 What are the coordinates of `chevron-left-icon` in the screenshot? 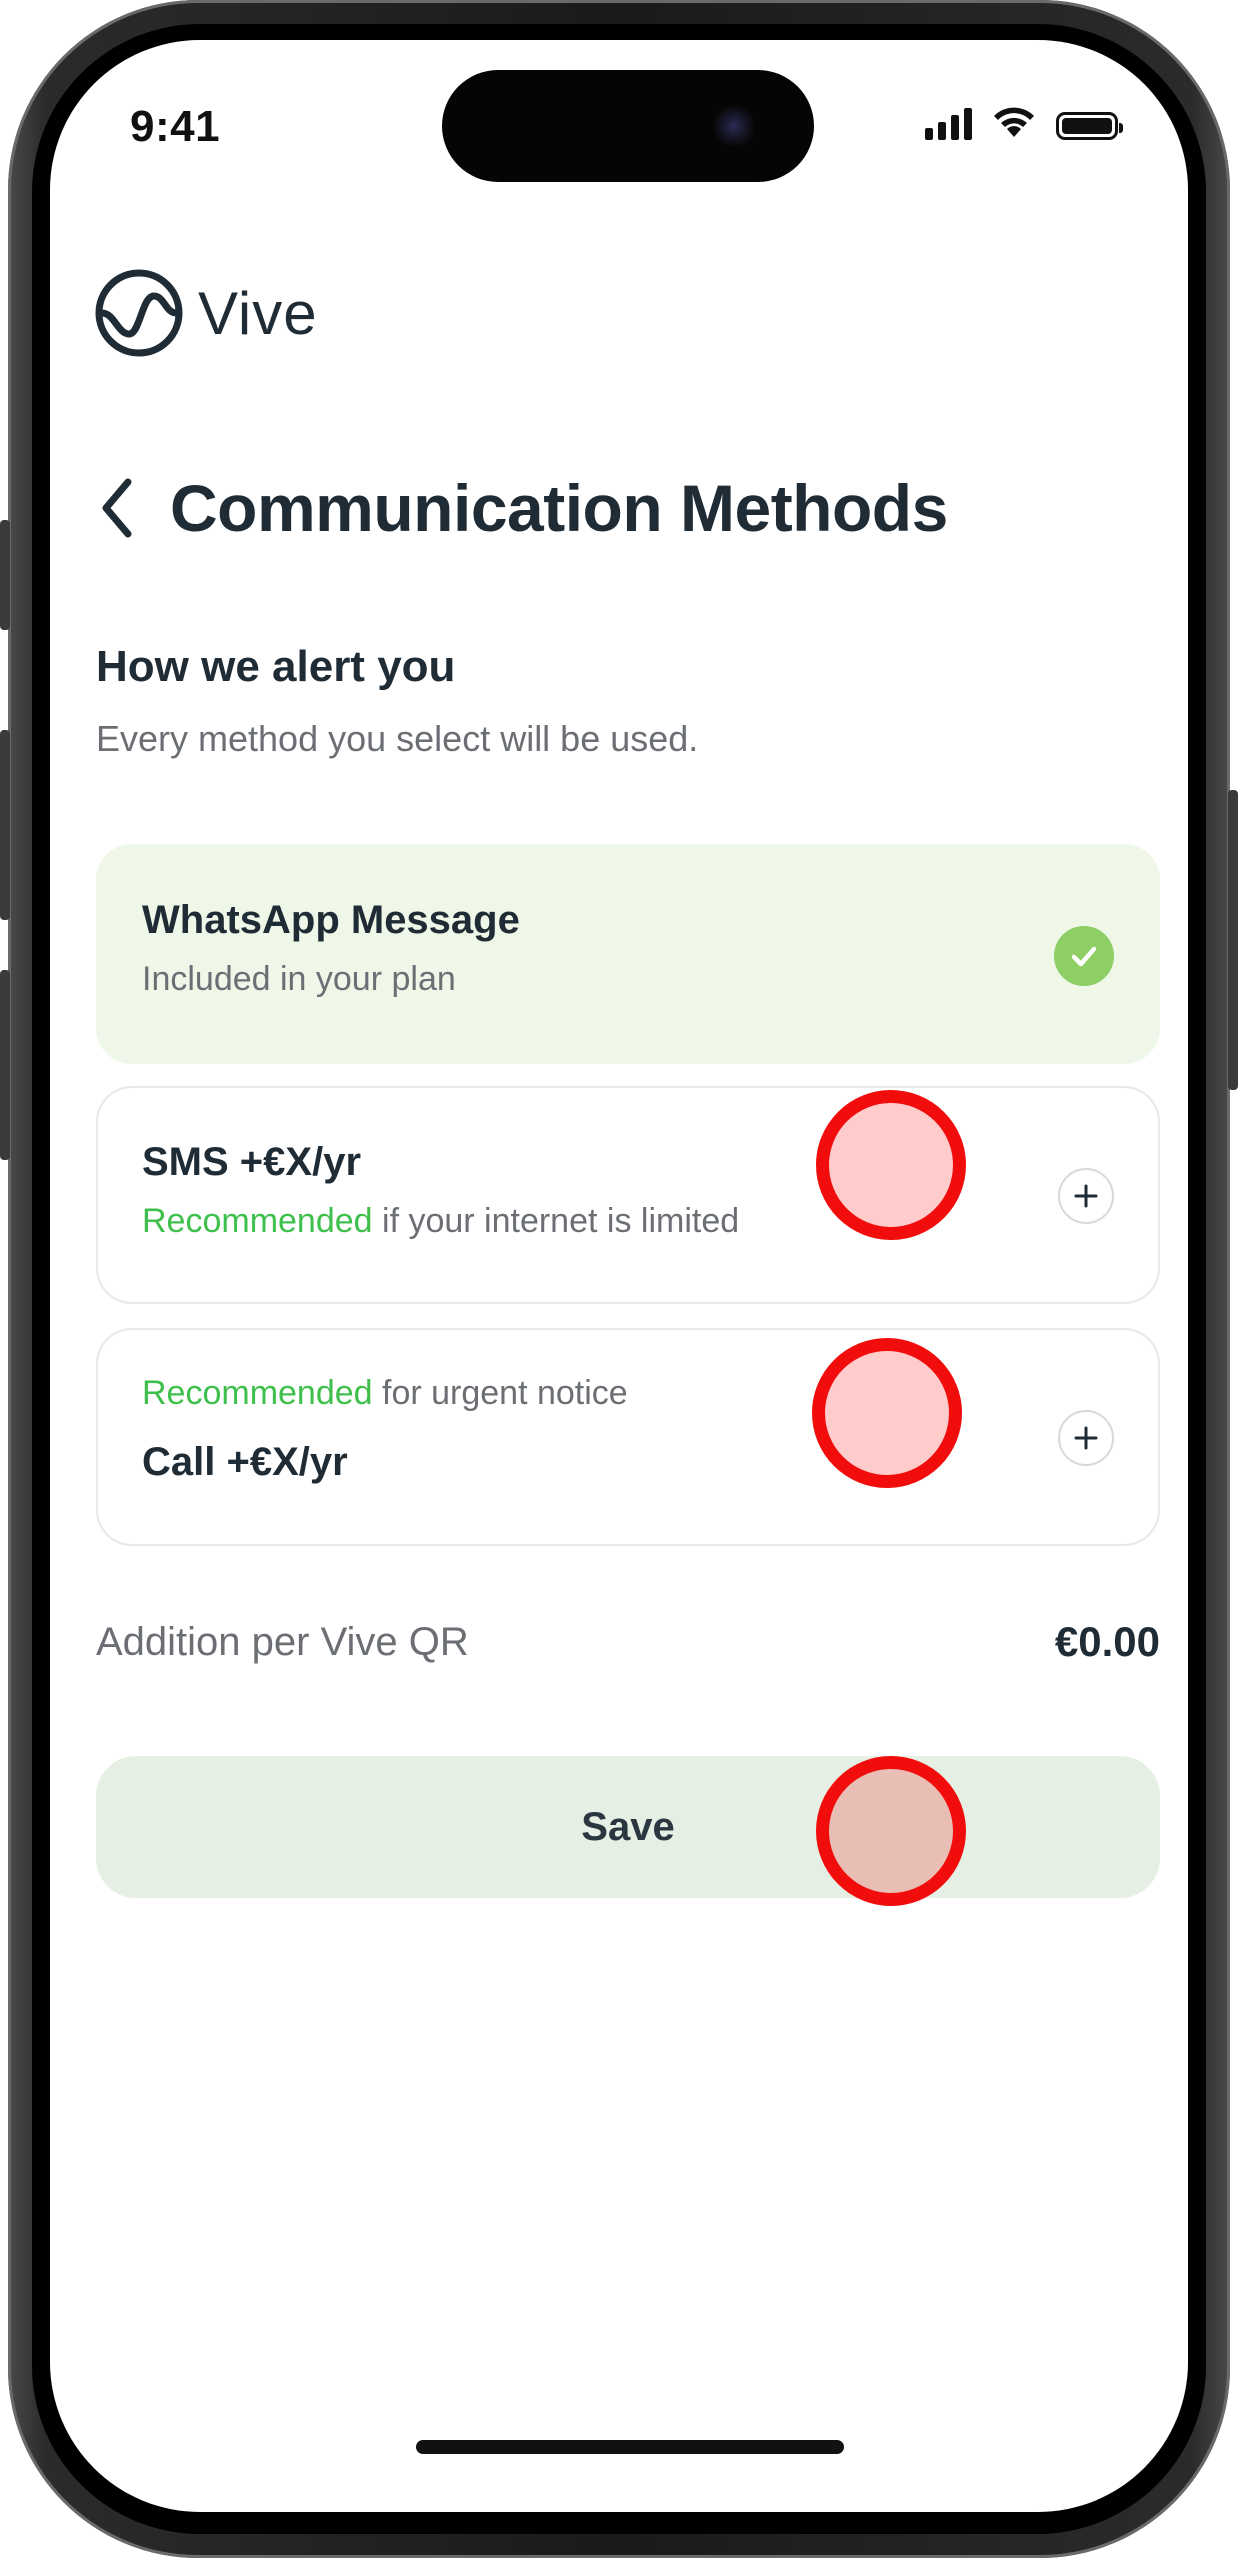 It's located at (117, 508).